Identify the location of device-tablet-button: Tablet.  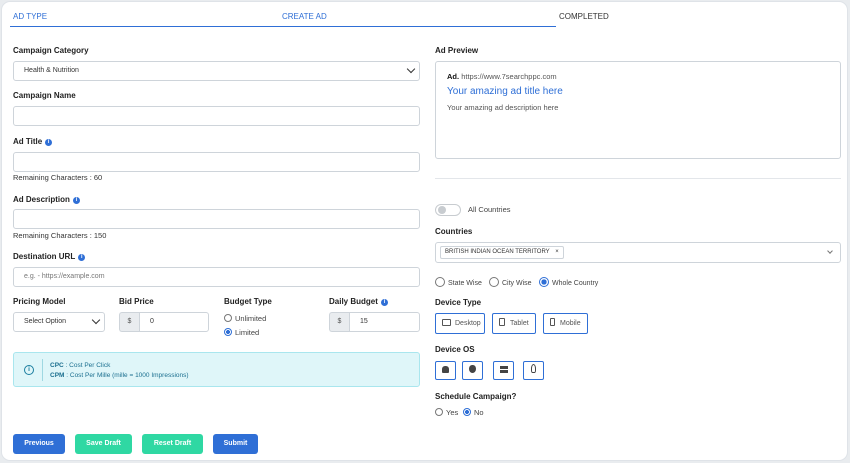
(514, 323).